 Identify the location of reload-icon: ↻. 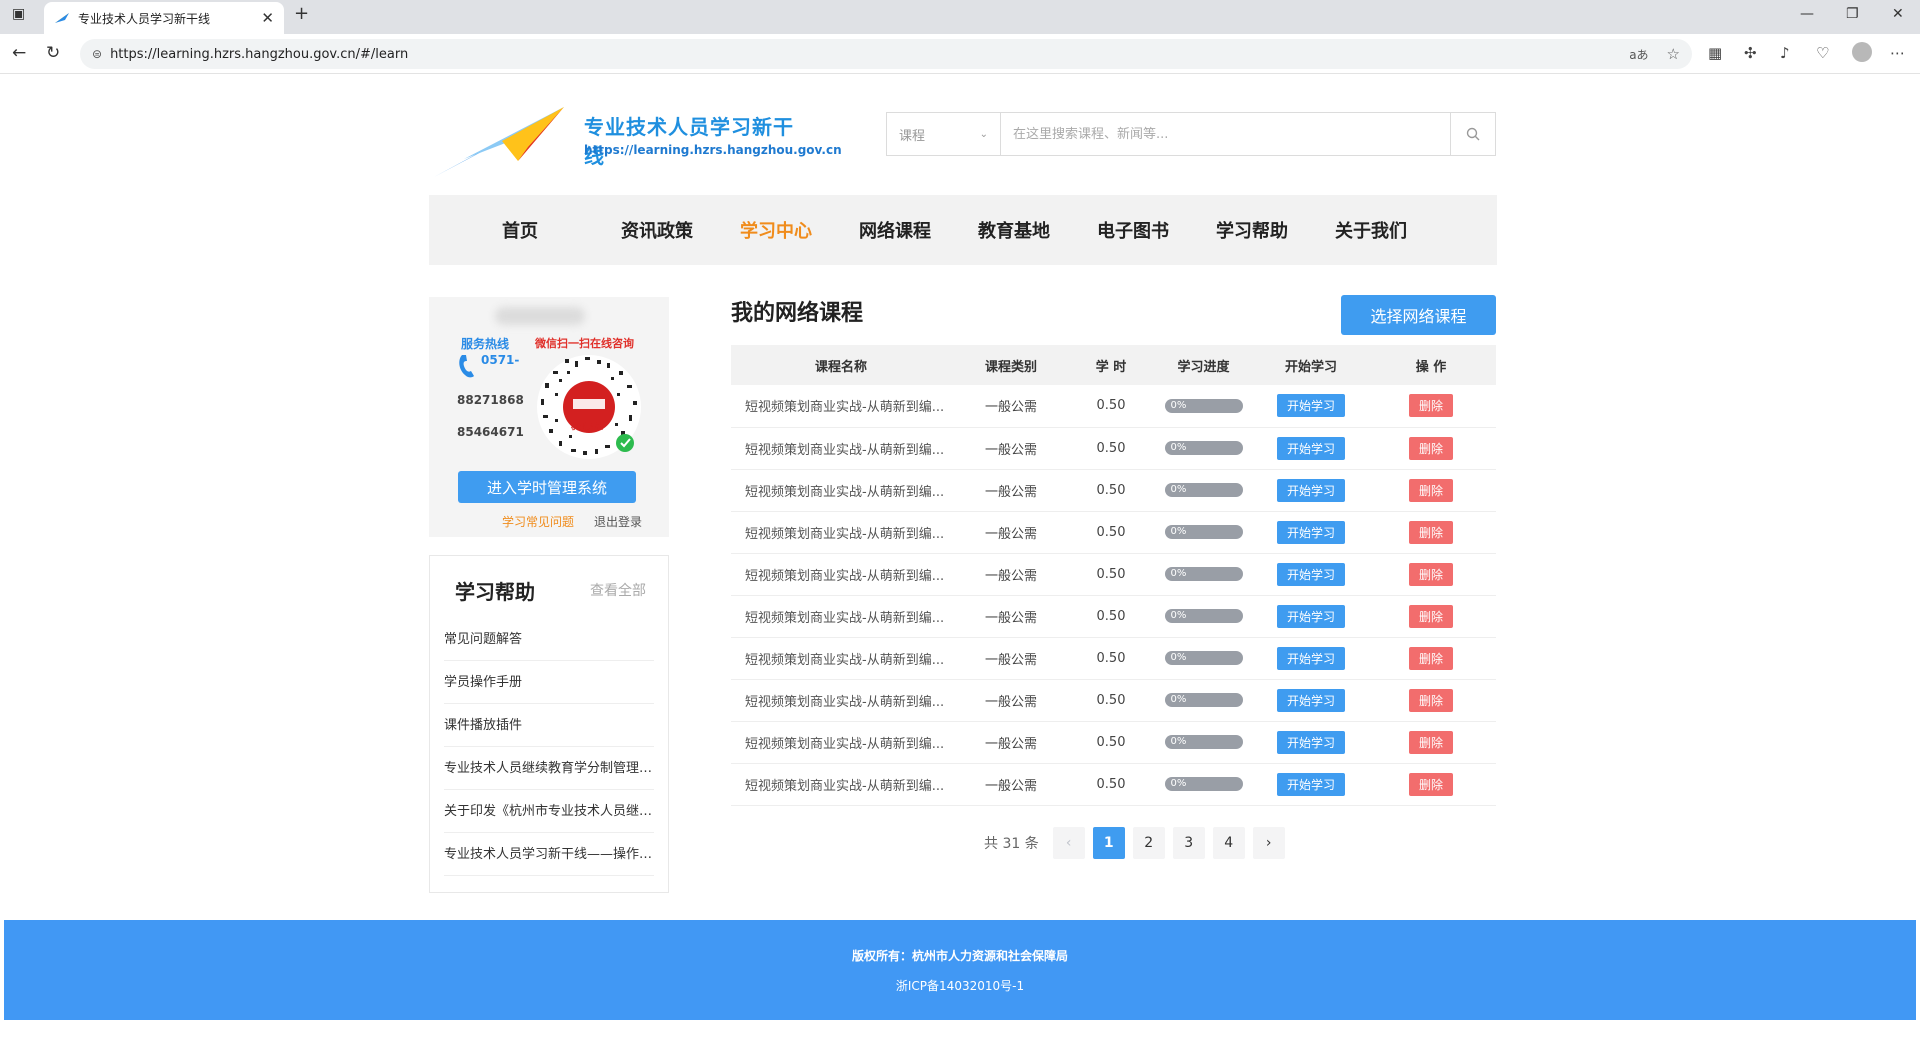
(53, 53).